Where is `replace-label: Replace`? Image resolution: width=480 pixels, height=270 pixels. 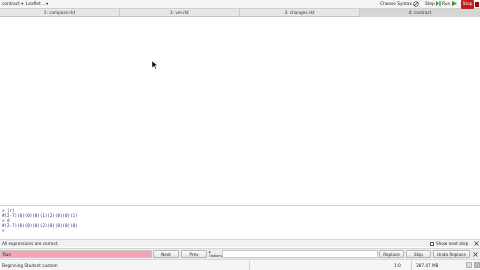 replace-label: Replace is located at coordinates (391, 254).